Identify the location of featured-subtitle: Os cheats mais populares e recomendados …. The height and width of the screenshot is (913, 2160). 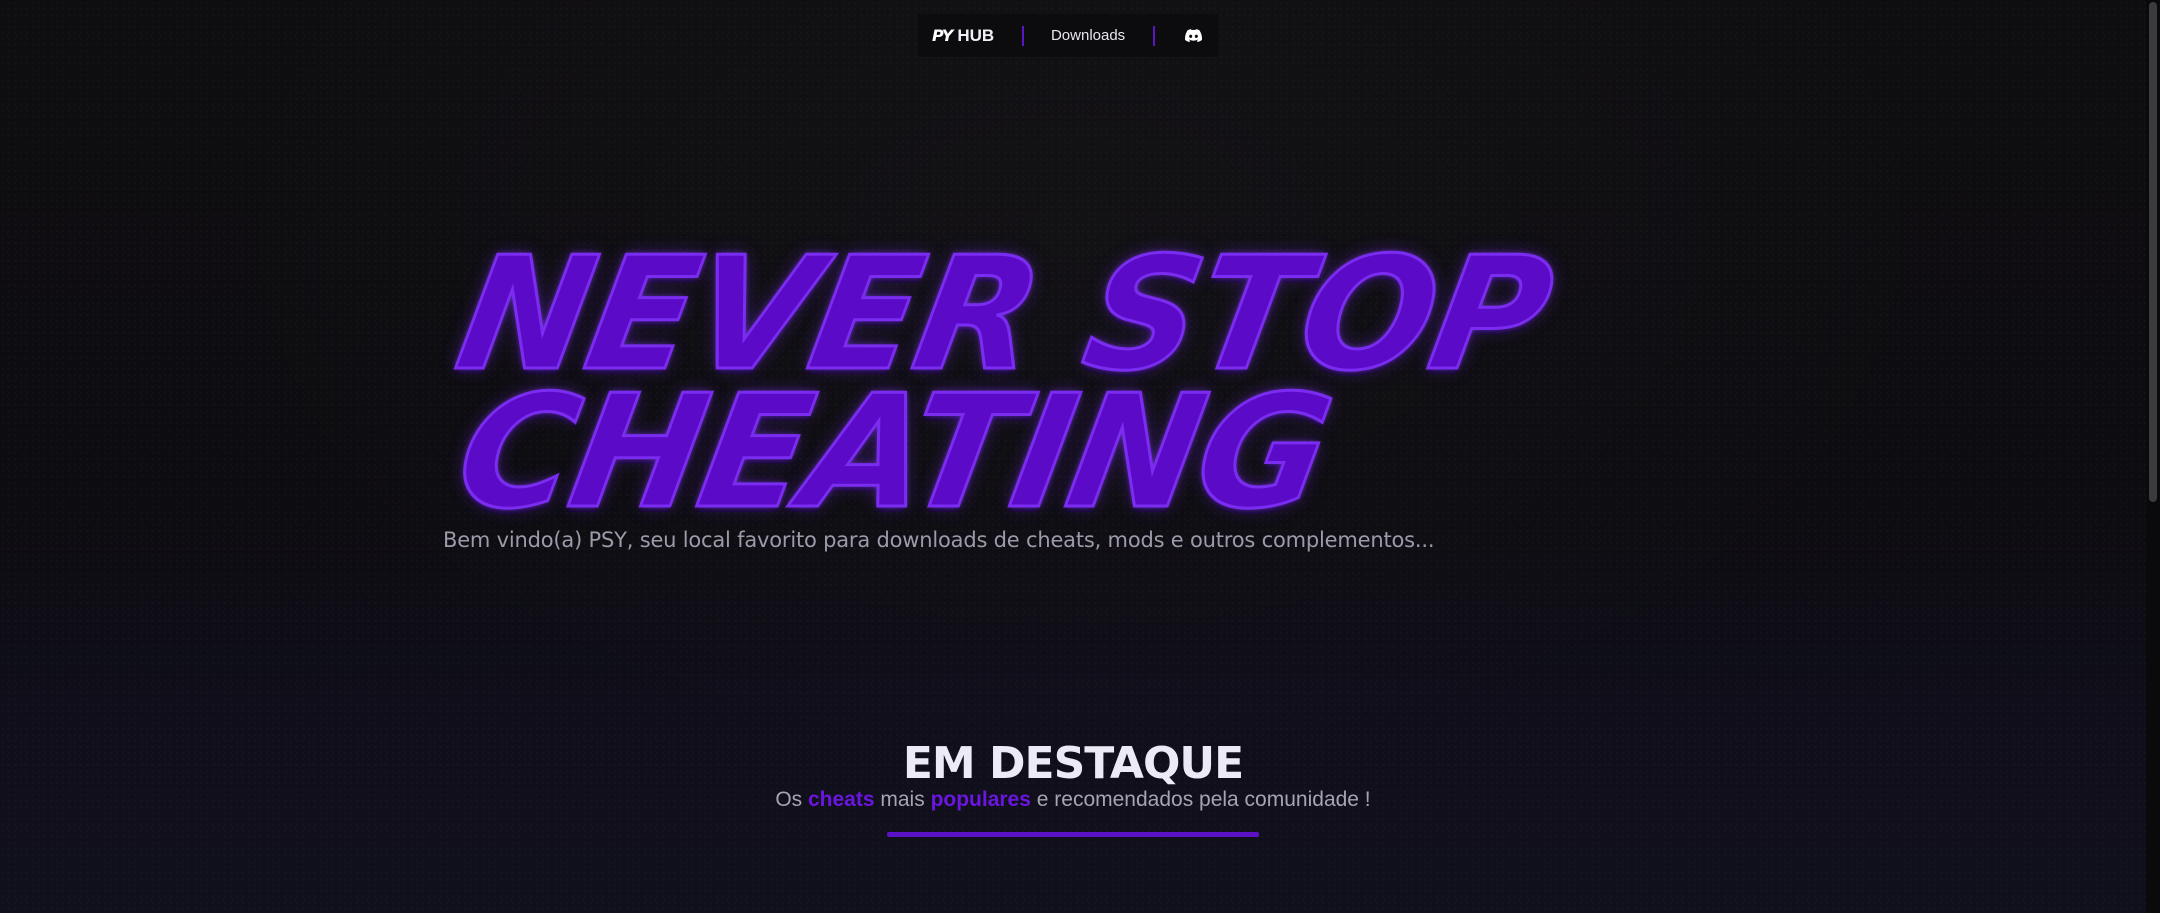
(1073, 800).